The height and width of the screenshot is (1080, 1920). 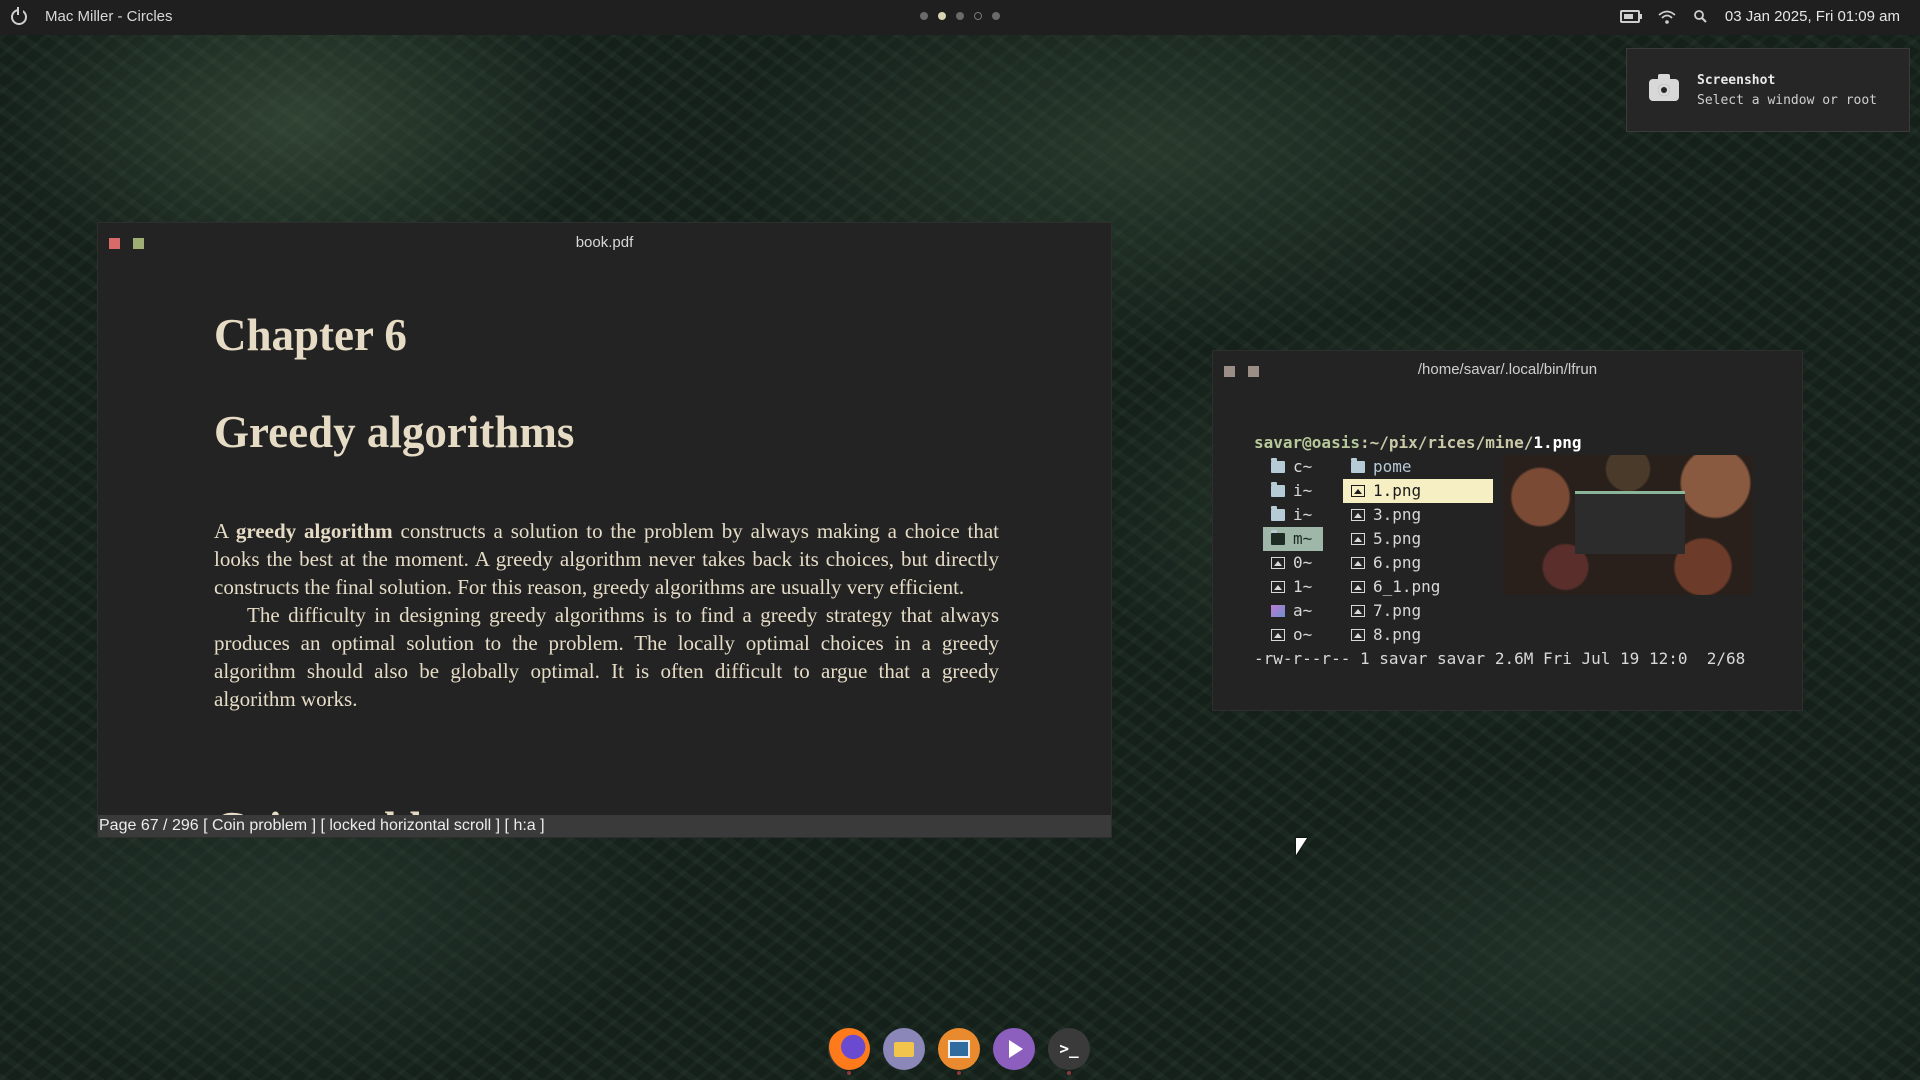 I want to click on reader-icon, so click(x=959, y=1051).